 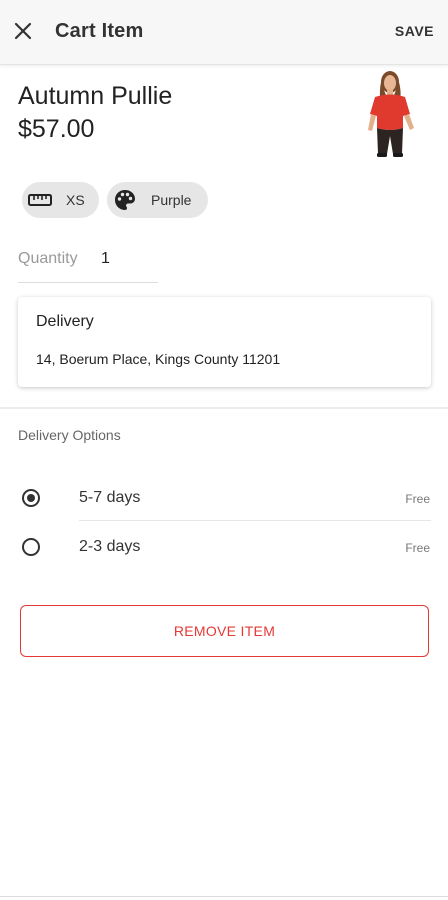 What do you see at coordinates (414, 31) in the screenshot?
I see `save-button: SAVE` at bounding box center [414, 31].